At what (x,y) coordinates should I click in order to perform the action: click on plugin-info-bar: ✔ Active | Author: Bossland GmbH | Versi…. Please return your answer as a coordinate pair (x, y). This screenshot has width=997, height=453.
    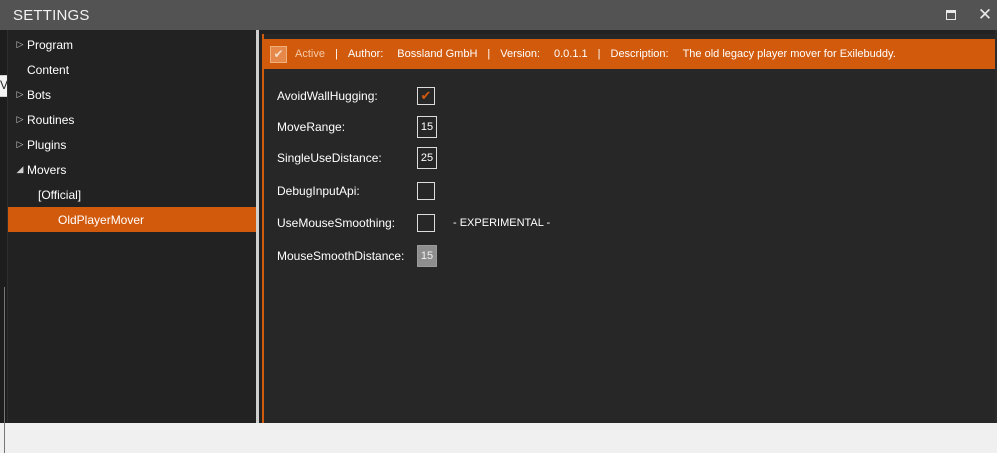
    Looking at the image, I should click on (630, 54).